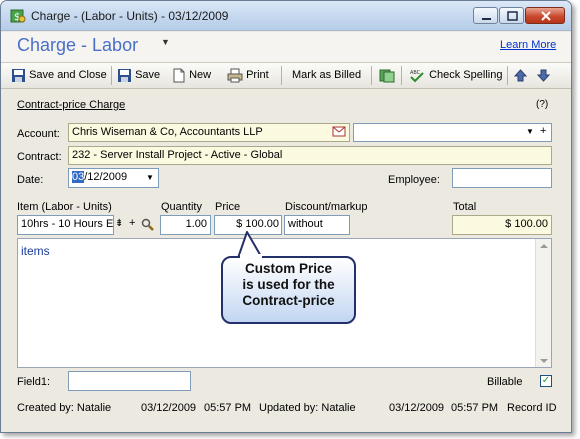 The height and width of the screenshot is (439, 580). I want to click on callout-pointer, so click(250, 245).